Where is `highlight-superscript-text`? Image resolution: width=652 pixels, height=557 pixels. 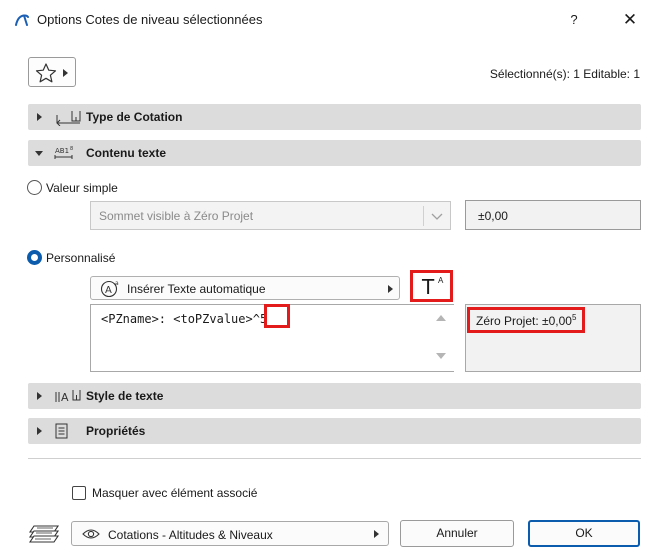 highlight-superscript-text is located at coordinates (277, 316).